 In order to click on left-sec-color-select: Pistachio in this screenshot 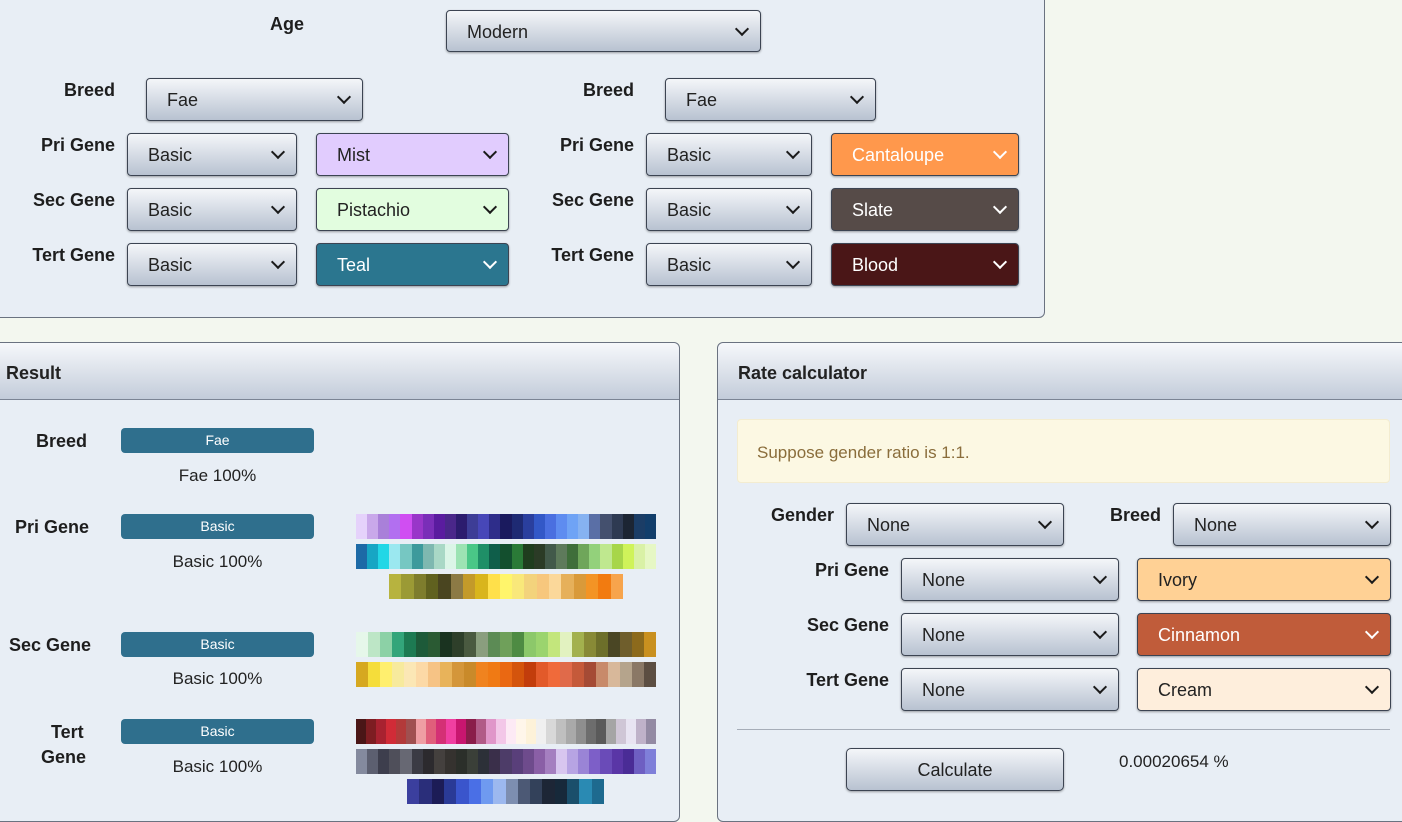, I will do `click(412, 209)`.